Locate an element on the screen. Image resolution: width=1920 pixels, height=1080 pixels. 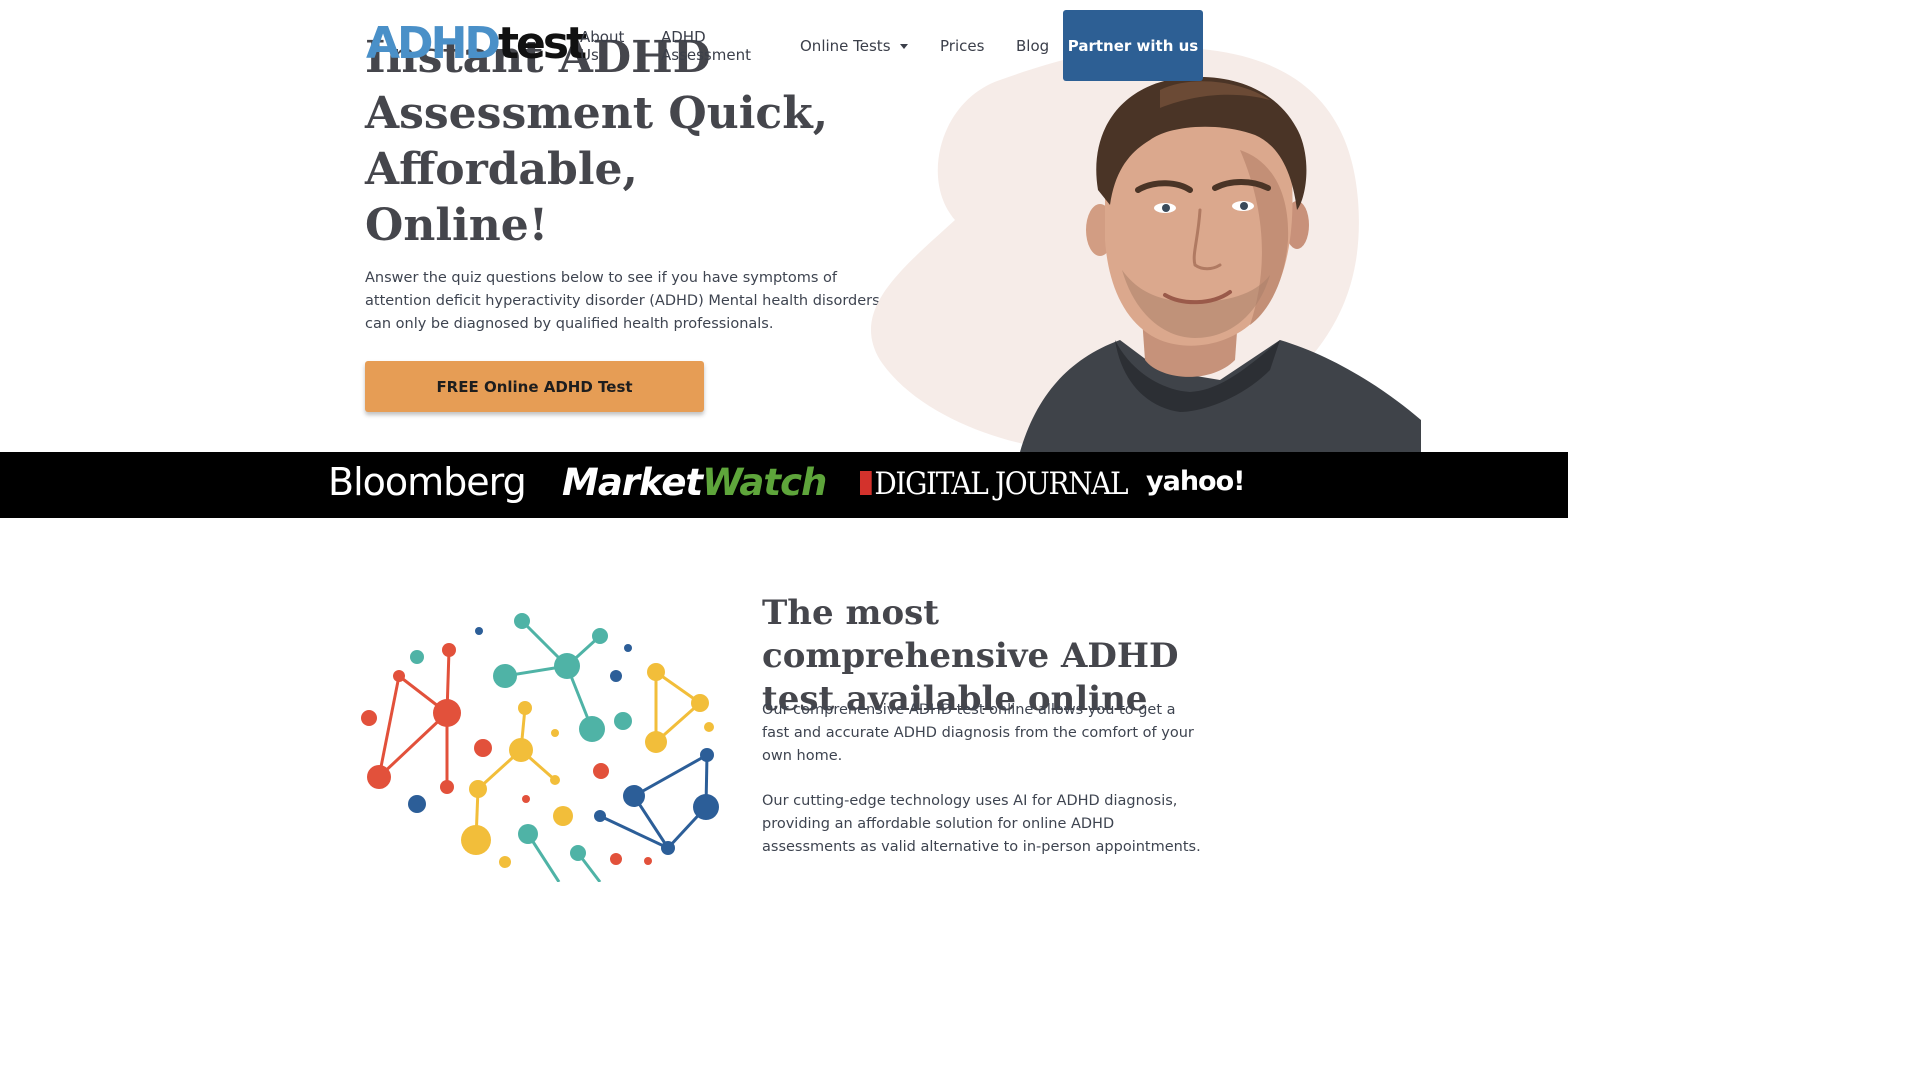
partner-with-us-button: Partner with us is located at coordinates (1133, 45).